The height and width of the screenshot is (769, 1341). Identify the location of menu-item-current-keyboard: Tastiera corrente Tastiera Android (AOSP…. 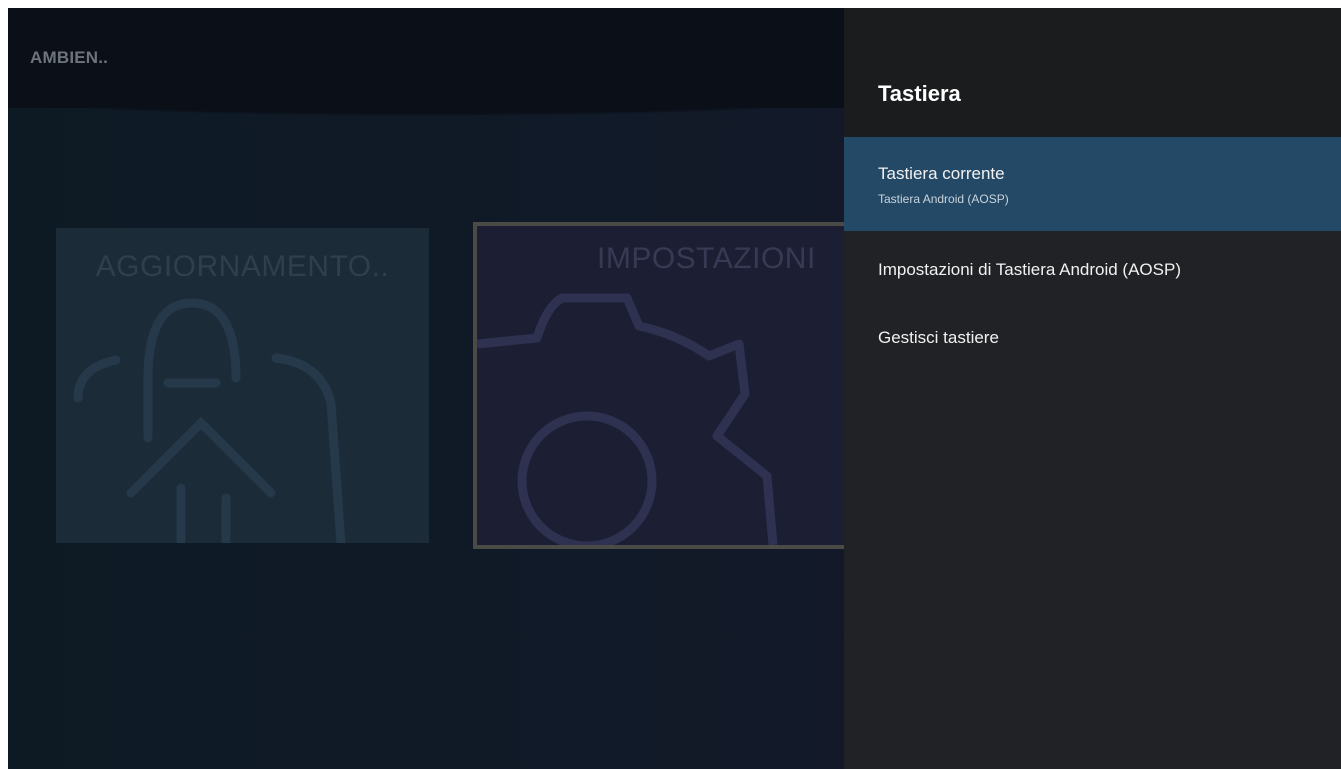
(1092, 184).